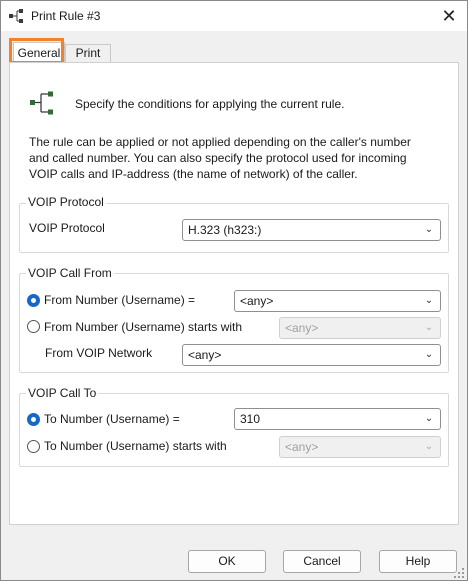 The width and height of the screenshot is (468, 582). Describe the element at coordinates (205, 355) in the screenshot. I see `from-voip-network-value: <any>` at that location.